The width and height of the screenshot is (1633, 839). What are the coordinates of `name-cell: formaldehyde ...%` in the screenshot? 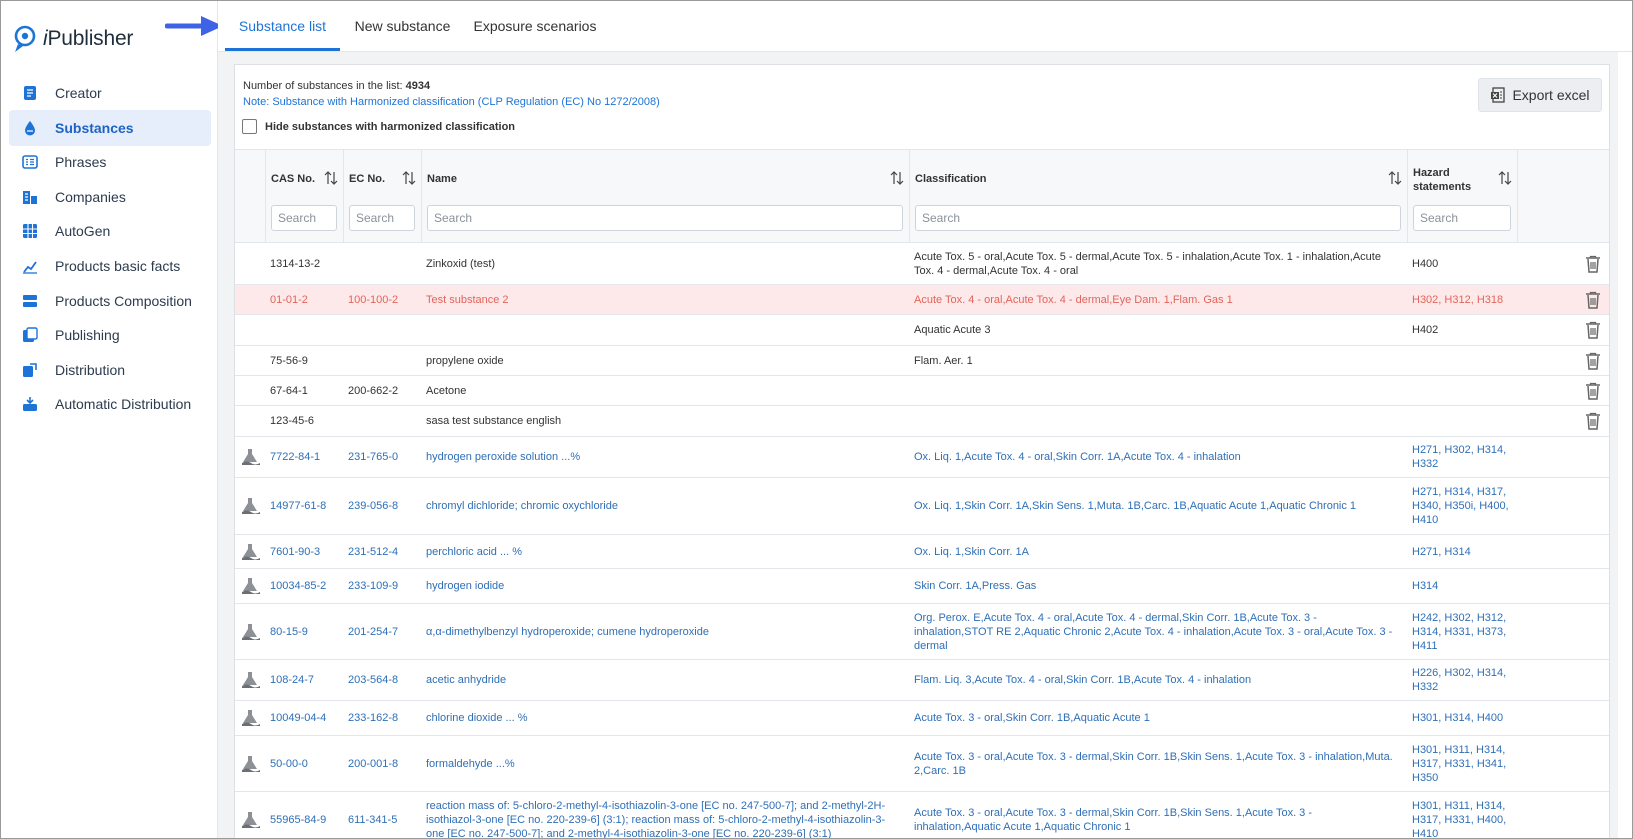 It's located at (665, 763).